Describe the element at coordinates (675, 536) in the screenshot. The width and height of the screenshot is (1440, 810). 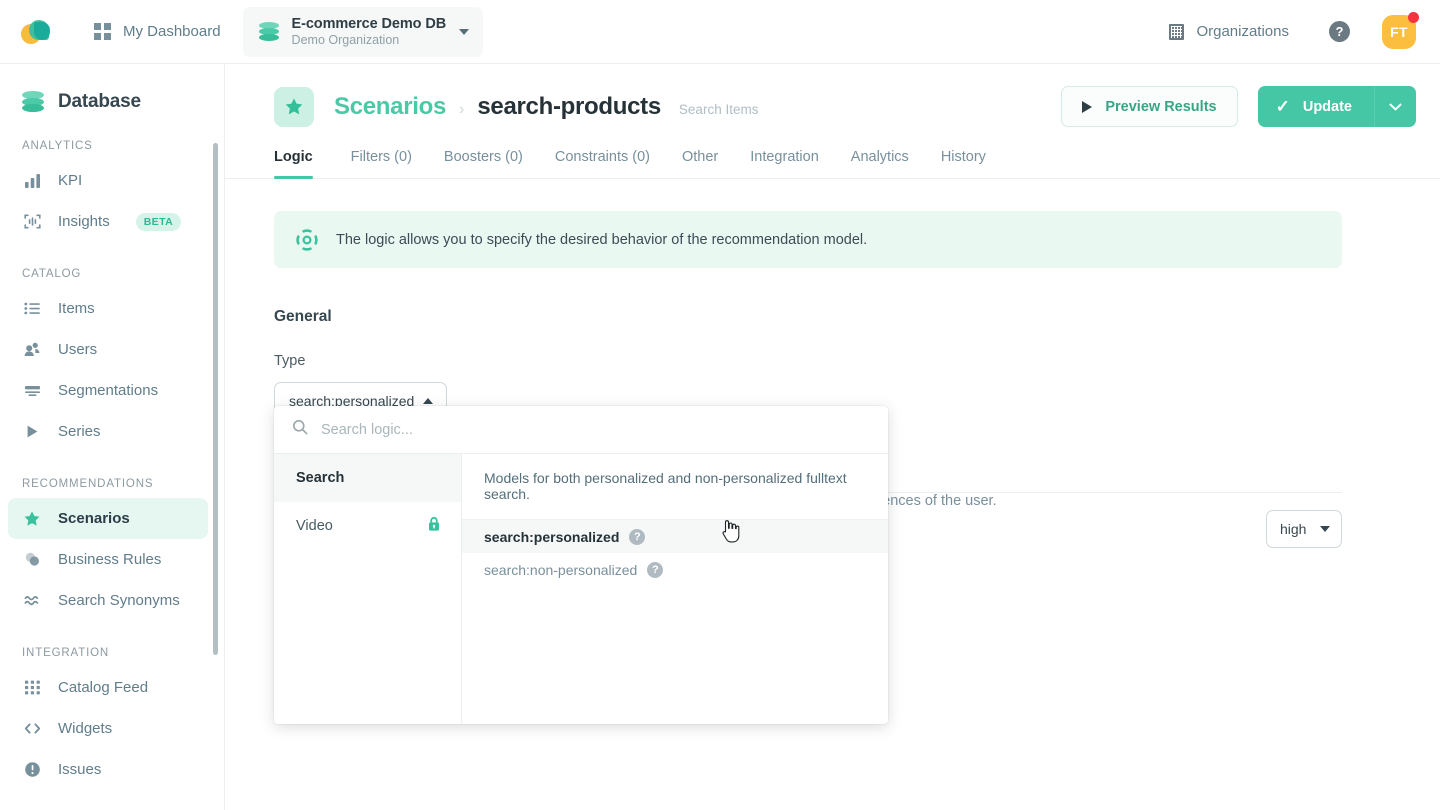
I see `dropdown-option-search-personalized: search:personalized ?` at that location.